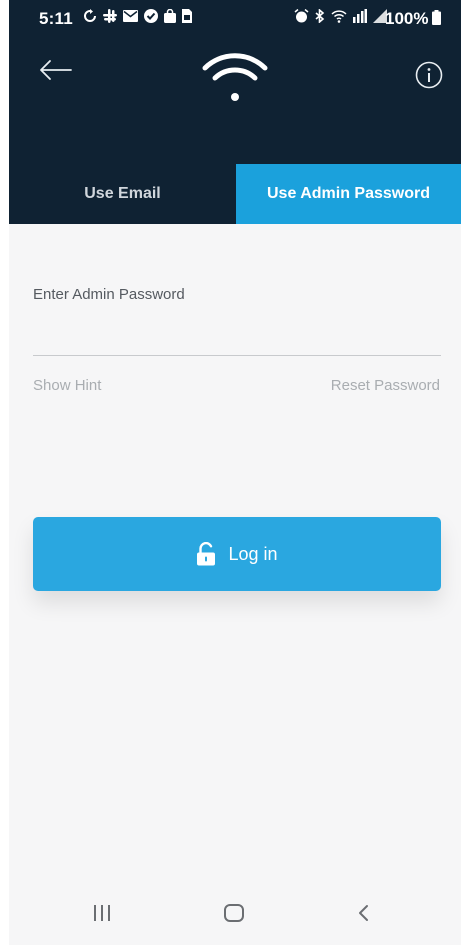 Image resolution: width=465 pixels, height=945 pixels. I want to click on mail-icon, so click(130, 16).